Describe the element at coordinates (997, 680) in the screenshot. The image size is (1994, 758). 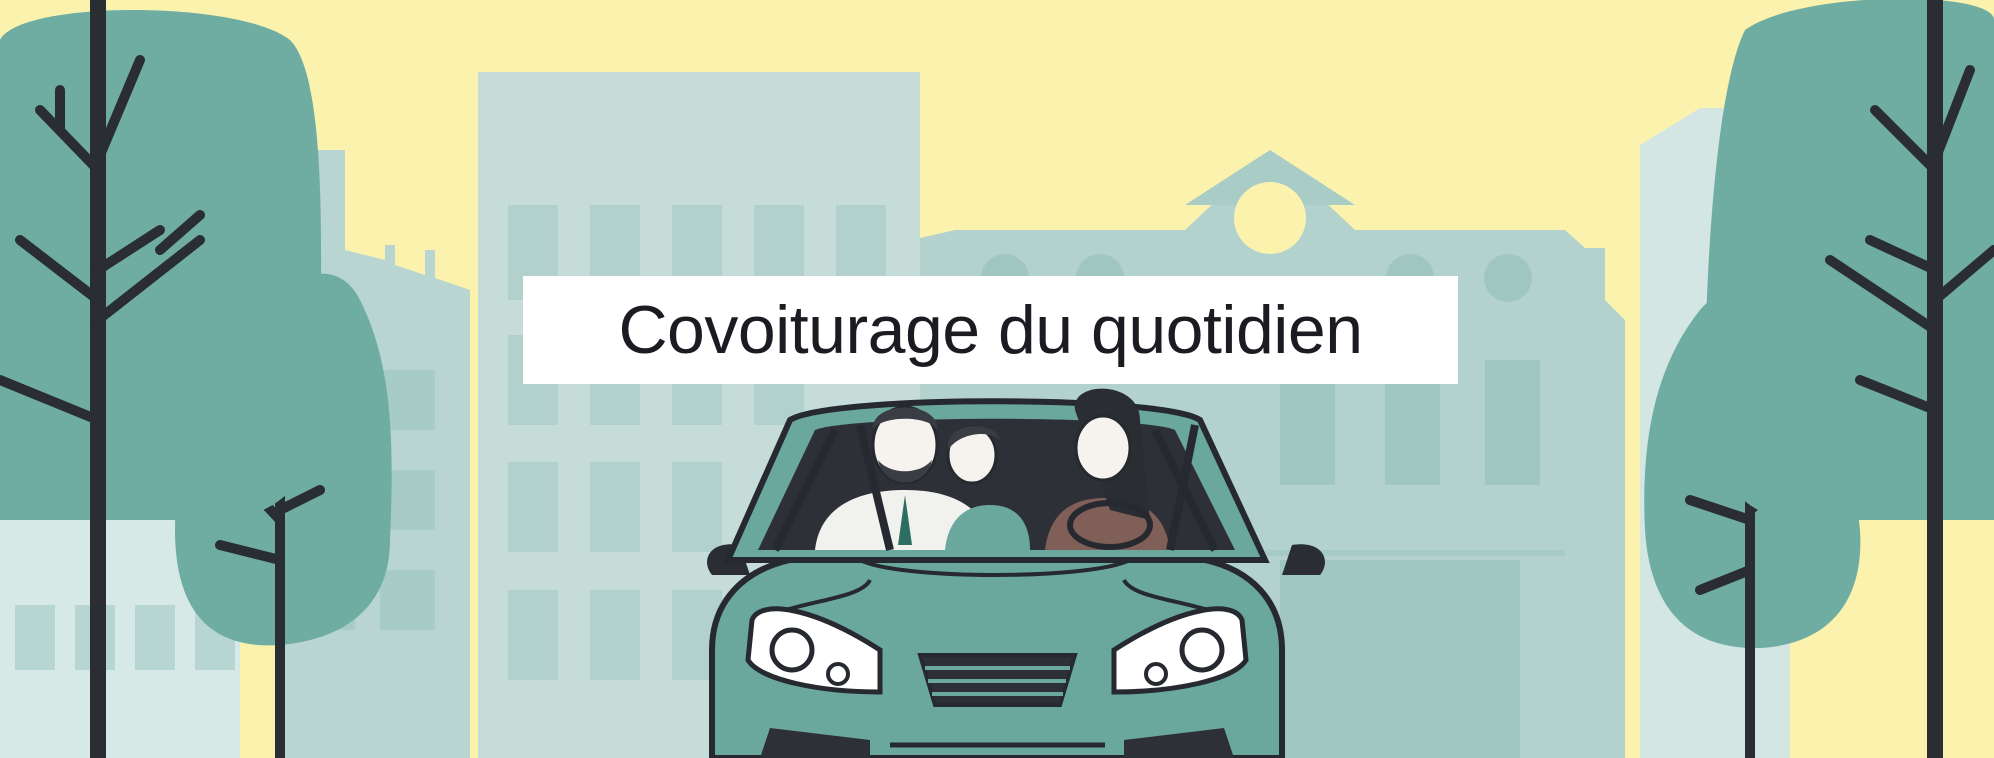
I see `grille` at that location.